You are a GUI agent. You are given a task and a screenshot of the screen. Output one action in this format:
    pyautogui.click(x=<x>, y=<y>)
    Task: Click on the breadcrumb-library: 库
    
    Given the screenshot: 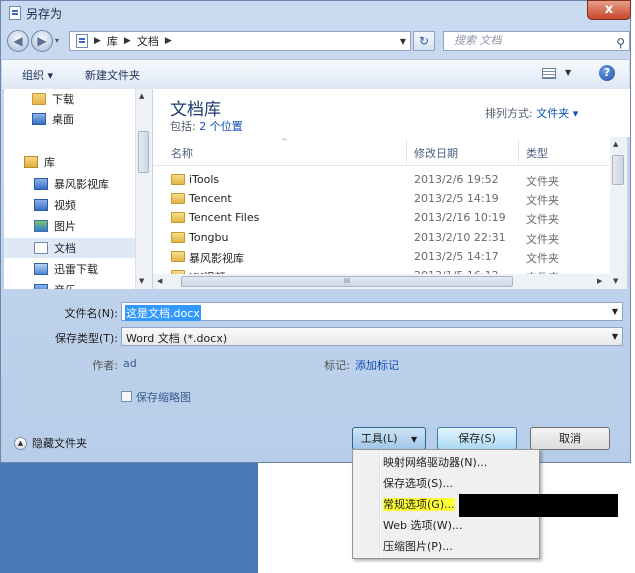 What is the action you would take?
    pyautogui.click(x=112, y=41)
    